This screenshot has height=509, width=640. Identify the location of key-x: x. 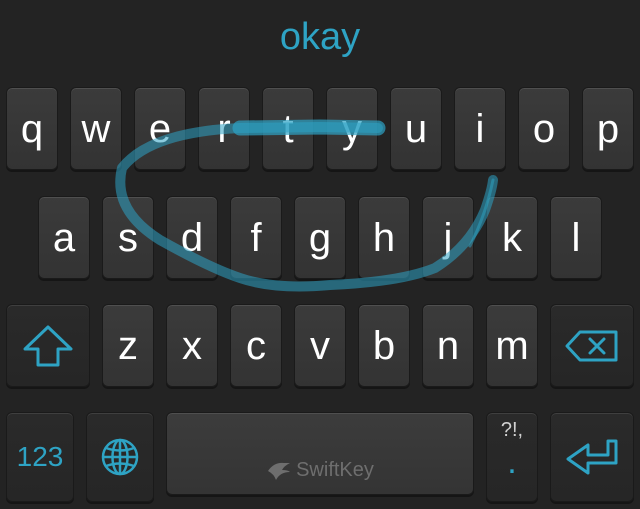
(192, 345).